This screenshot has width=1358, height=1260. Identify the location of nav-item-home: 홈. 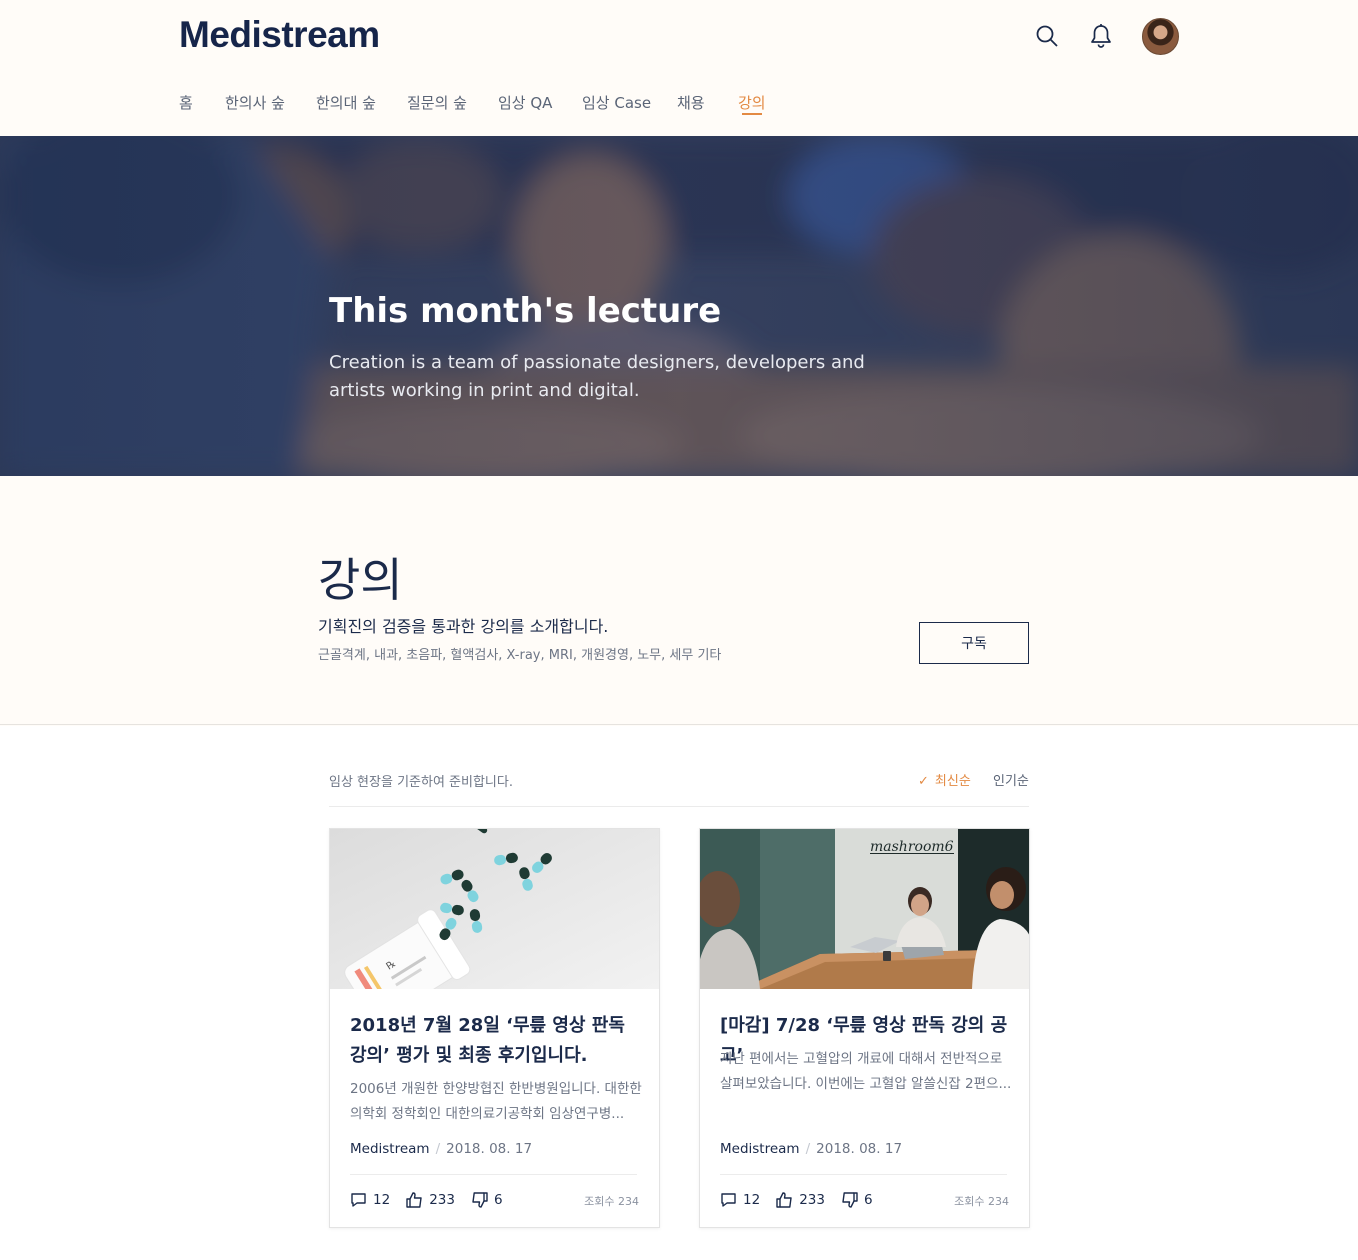
(186, 102).